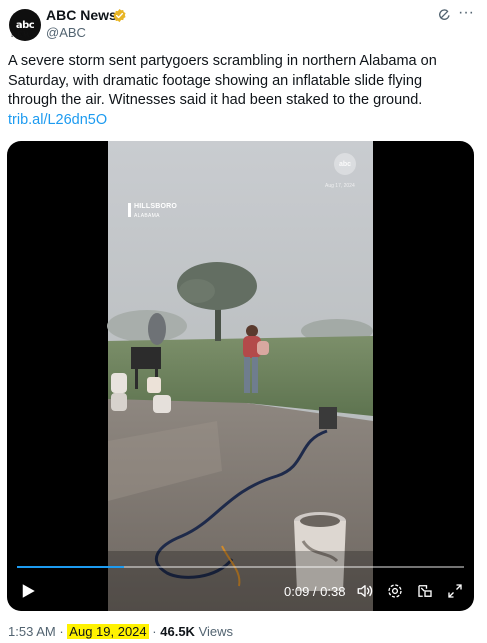 This screenshot has width=487, height=643. What do you see at coordinates (71, 567) in the screenshot?
I see `progress-fill` at bounding box center [71, 567].